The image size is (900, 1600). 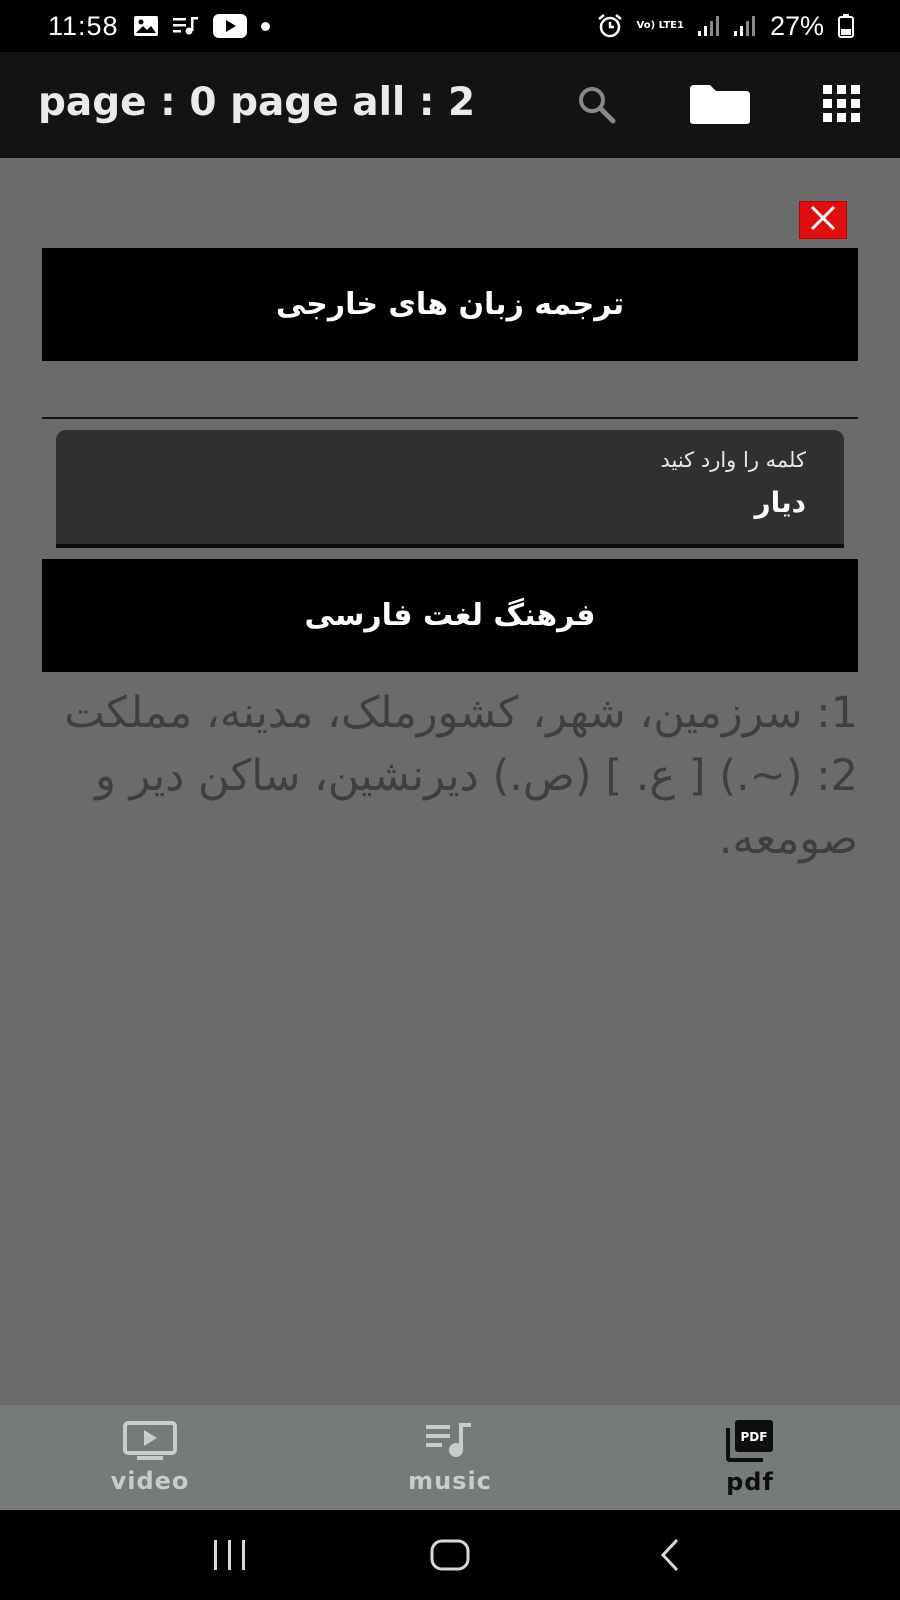 What do you see at coordinates (842, 104) in the screenshot?
I see `grid-menu-icon` at bounding box center [842, 104].